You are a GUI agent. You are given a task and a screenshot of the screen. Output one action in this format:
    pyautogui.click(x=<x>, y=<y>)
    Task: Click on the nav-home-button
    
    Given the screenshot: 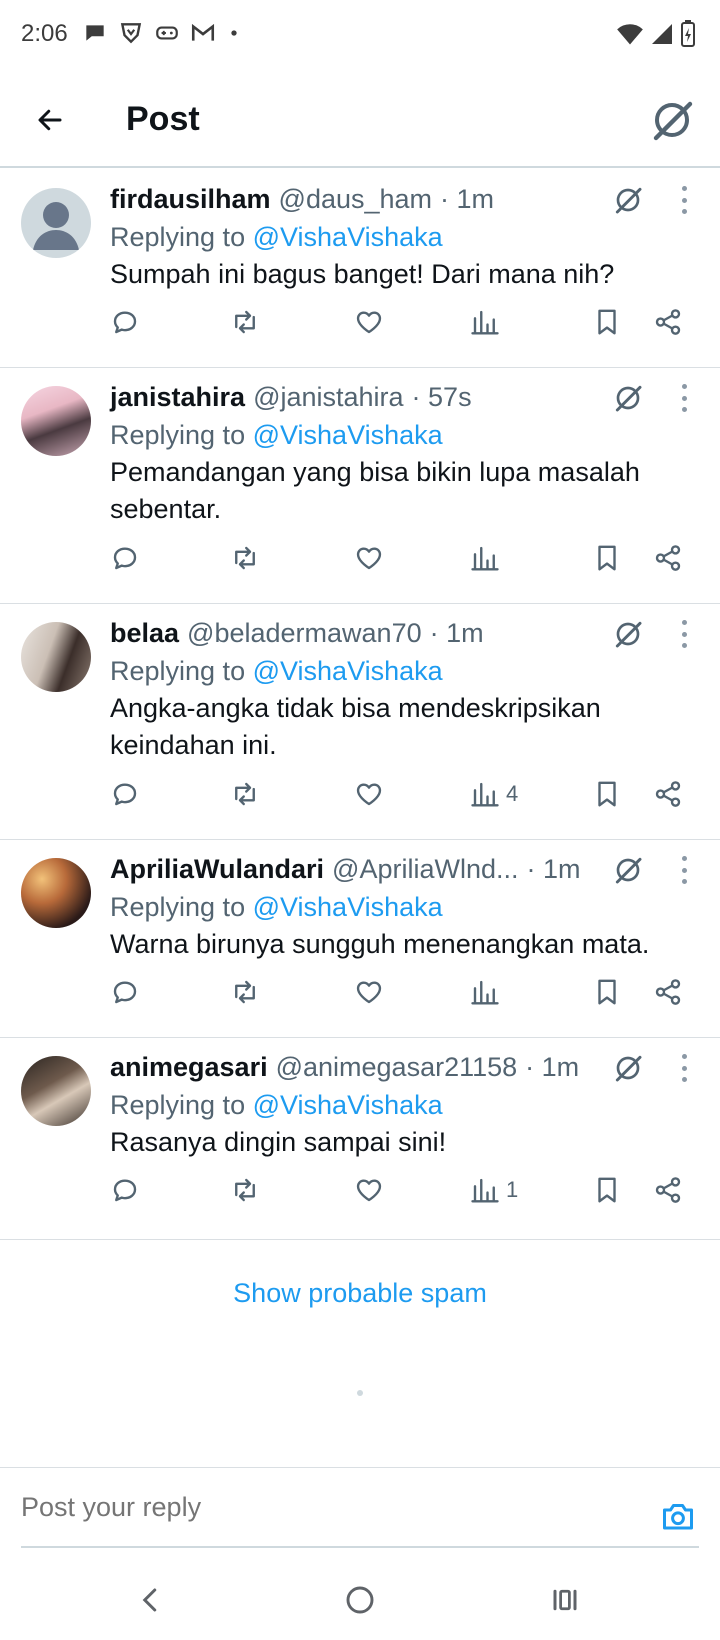 What is the action you would take?
    pyautogui.click(x=360, y=1600)
    